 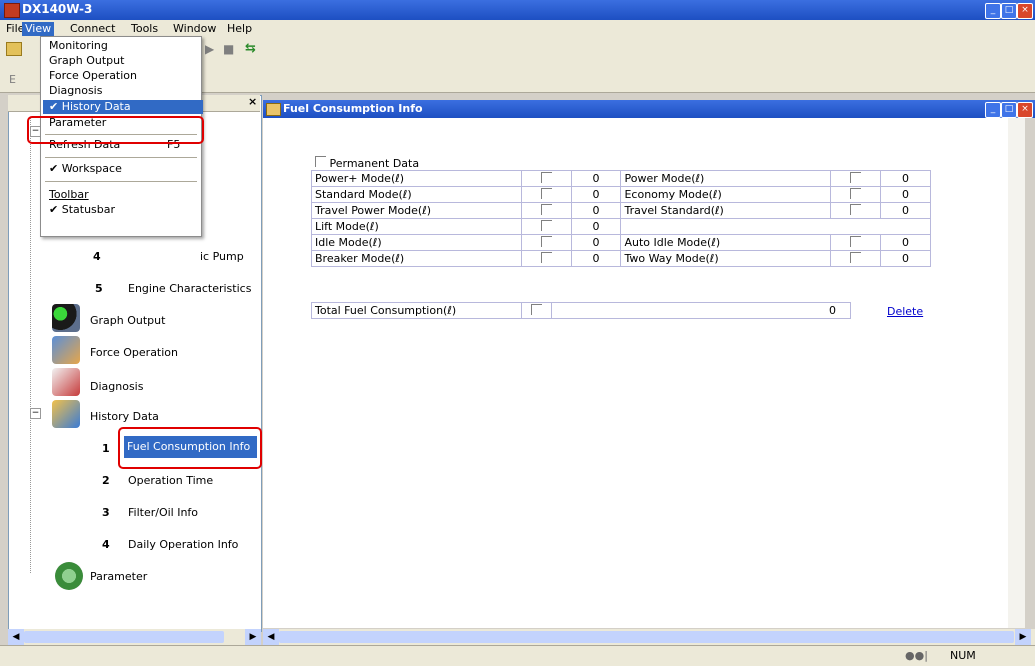 What do you see at coordinates (1025, 110) in the screenshot?
I see `child-close-icon: ×` at bounding box center [1025, 110].